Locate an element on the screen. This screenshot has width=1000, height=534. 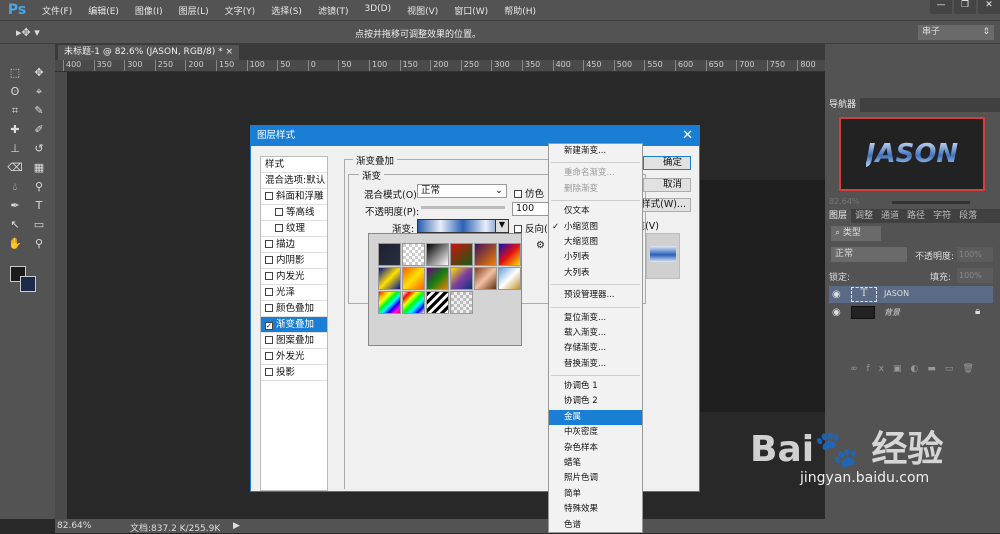
close-window-button: ✕ is located at coordinates (989, 7).